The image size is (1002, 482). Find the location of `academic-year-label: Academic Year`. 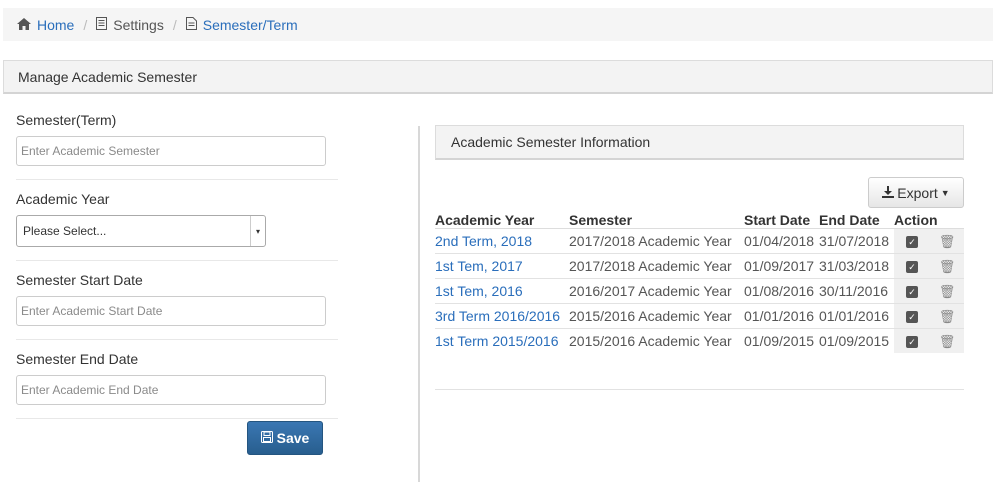

academic-year-label: Academic Year is located at coordinates (63, 199).